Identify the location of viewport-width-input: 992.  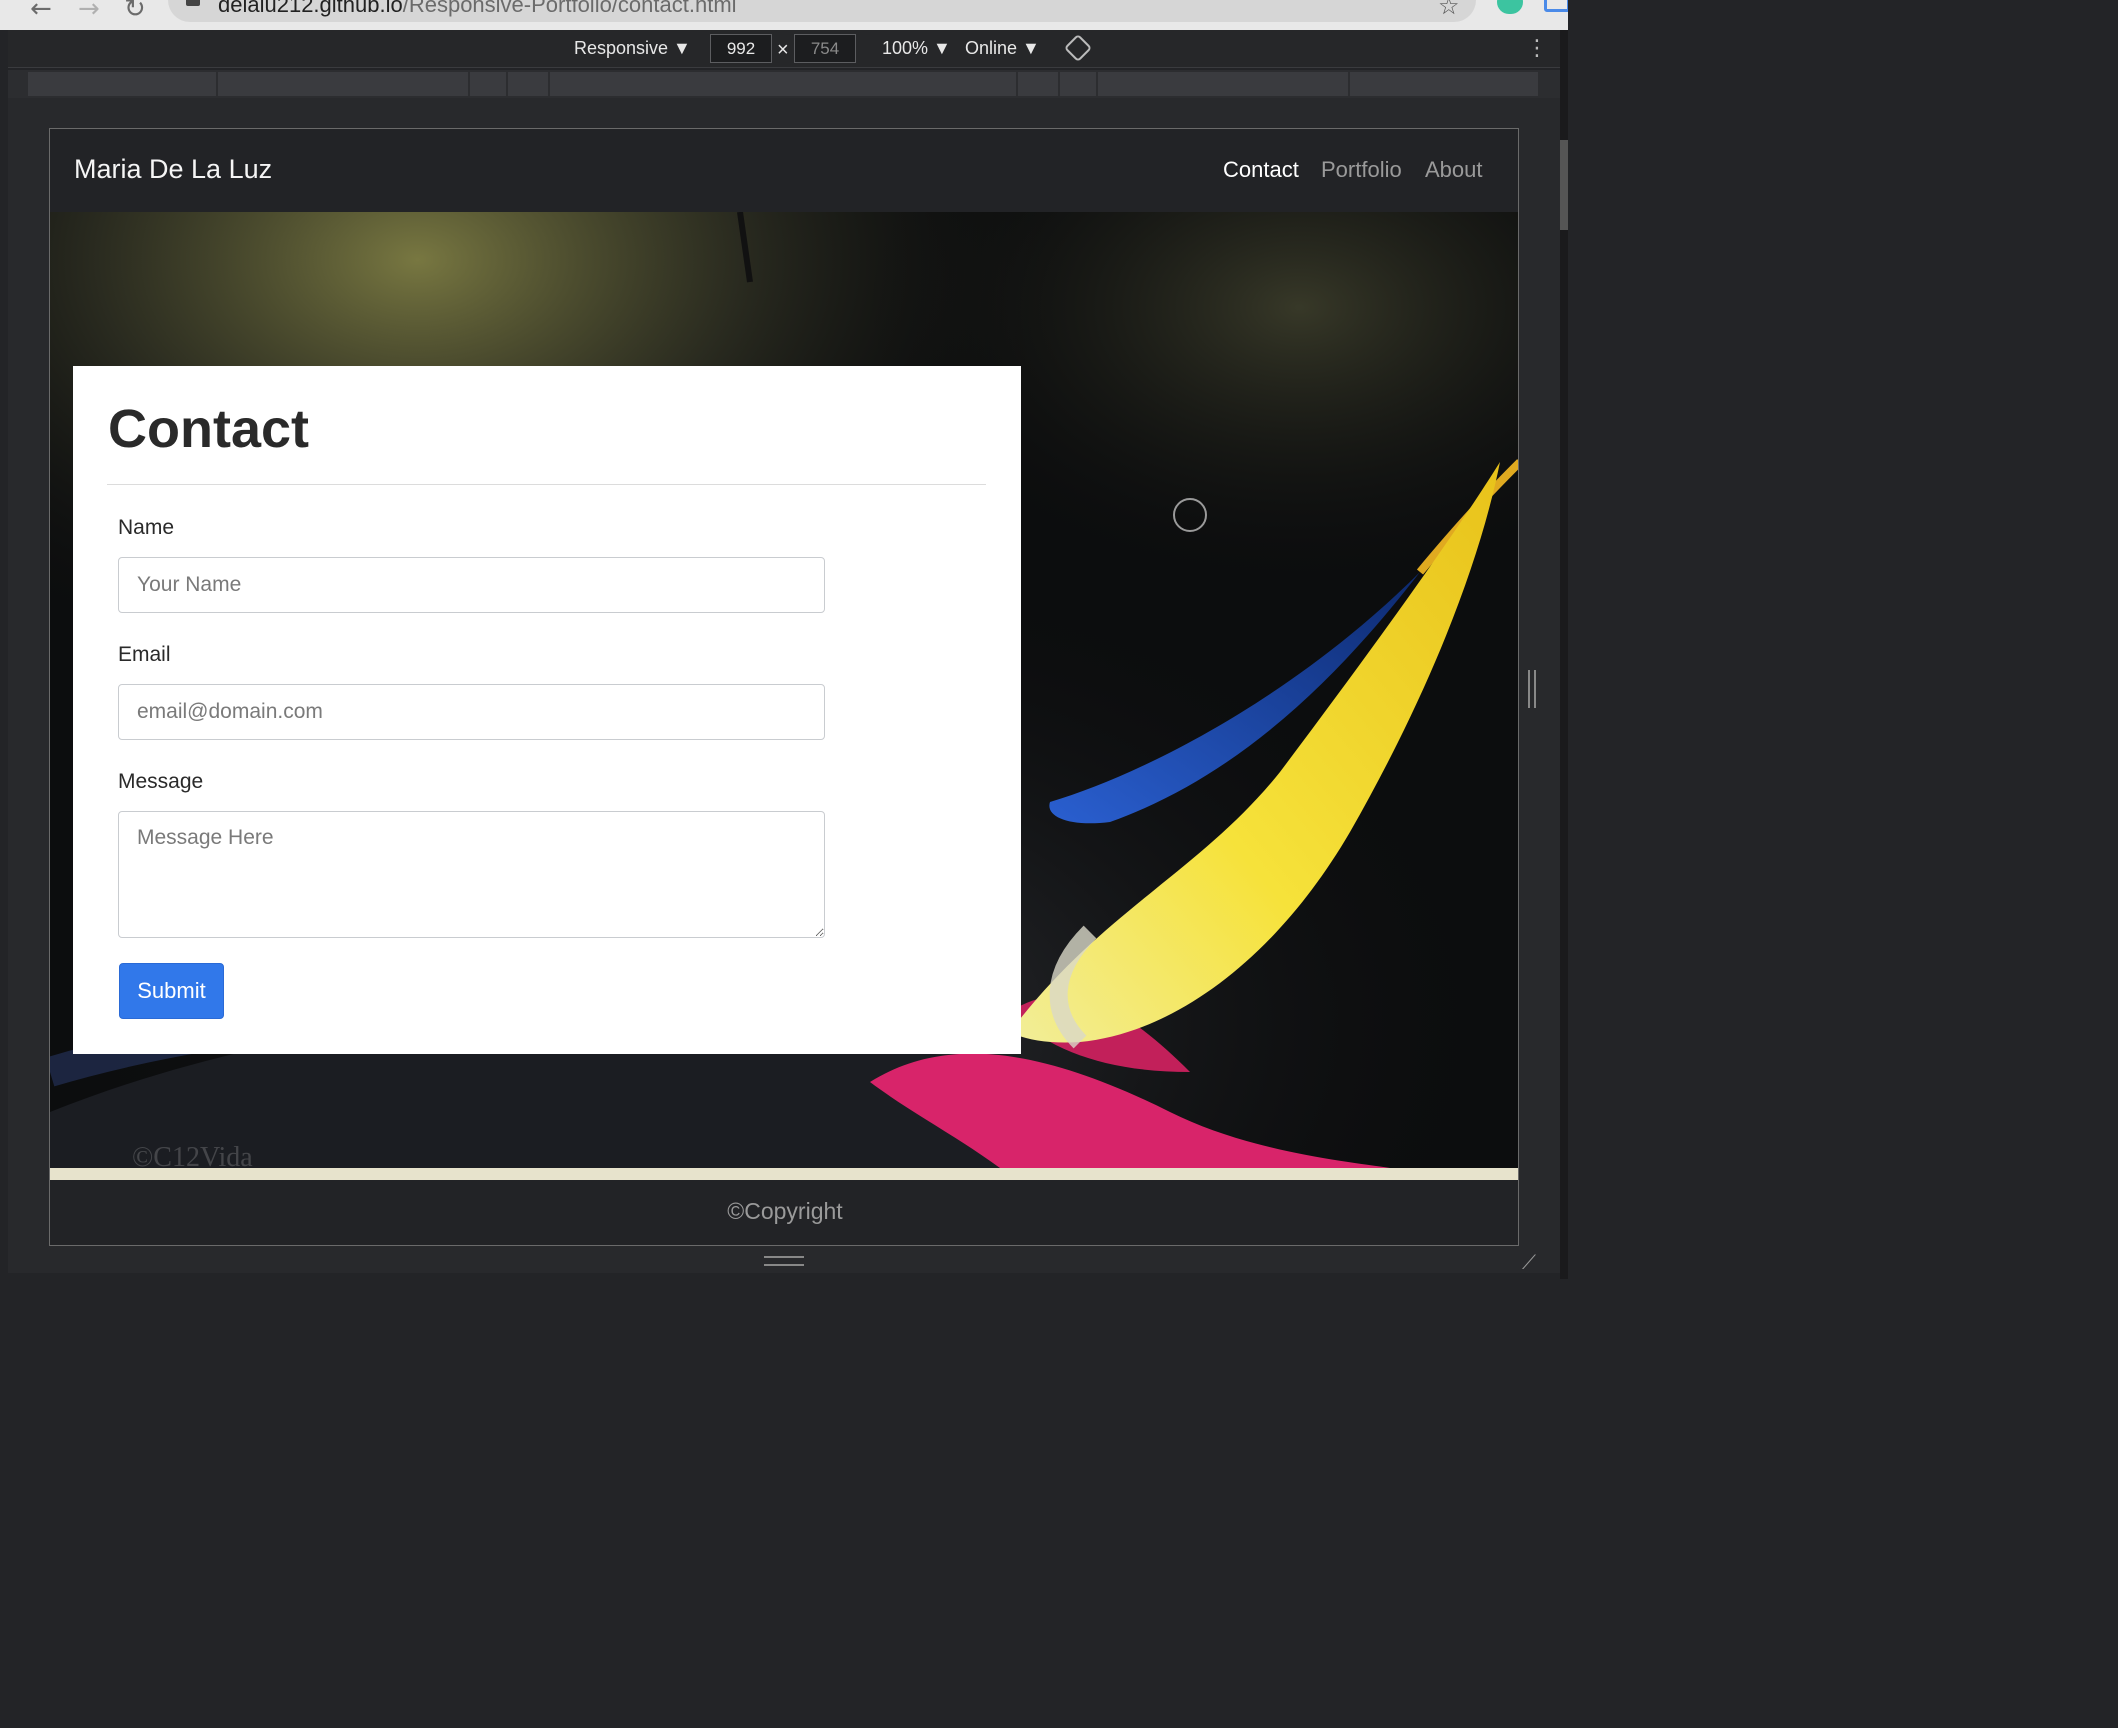
(741, 48).